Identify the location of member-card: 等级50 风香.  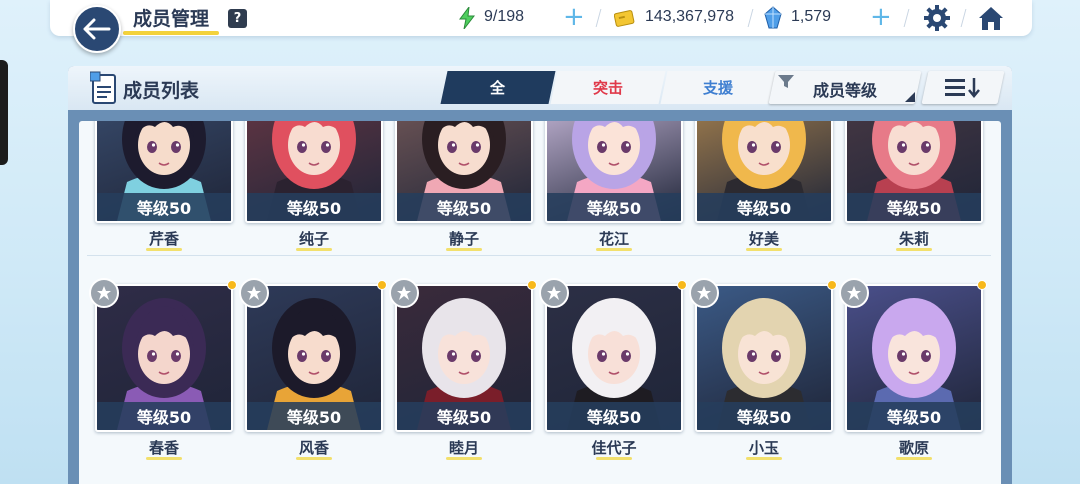
(313, 369).